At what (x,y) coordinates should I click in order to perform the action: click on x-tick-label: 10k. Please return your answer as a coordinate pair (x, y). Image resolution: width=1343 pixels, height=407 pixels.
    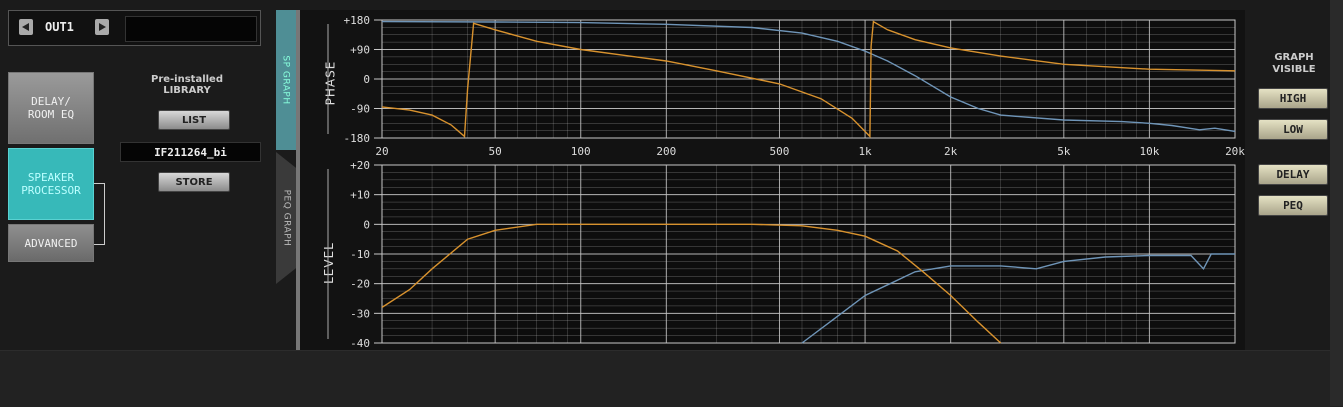
    Looking at the image, I should click on (1149, 151).